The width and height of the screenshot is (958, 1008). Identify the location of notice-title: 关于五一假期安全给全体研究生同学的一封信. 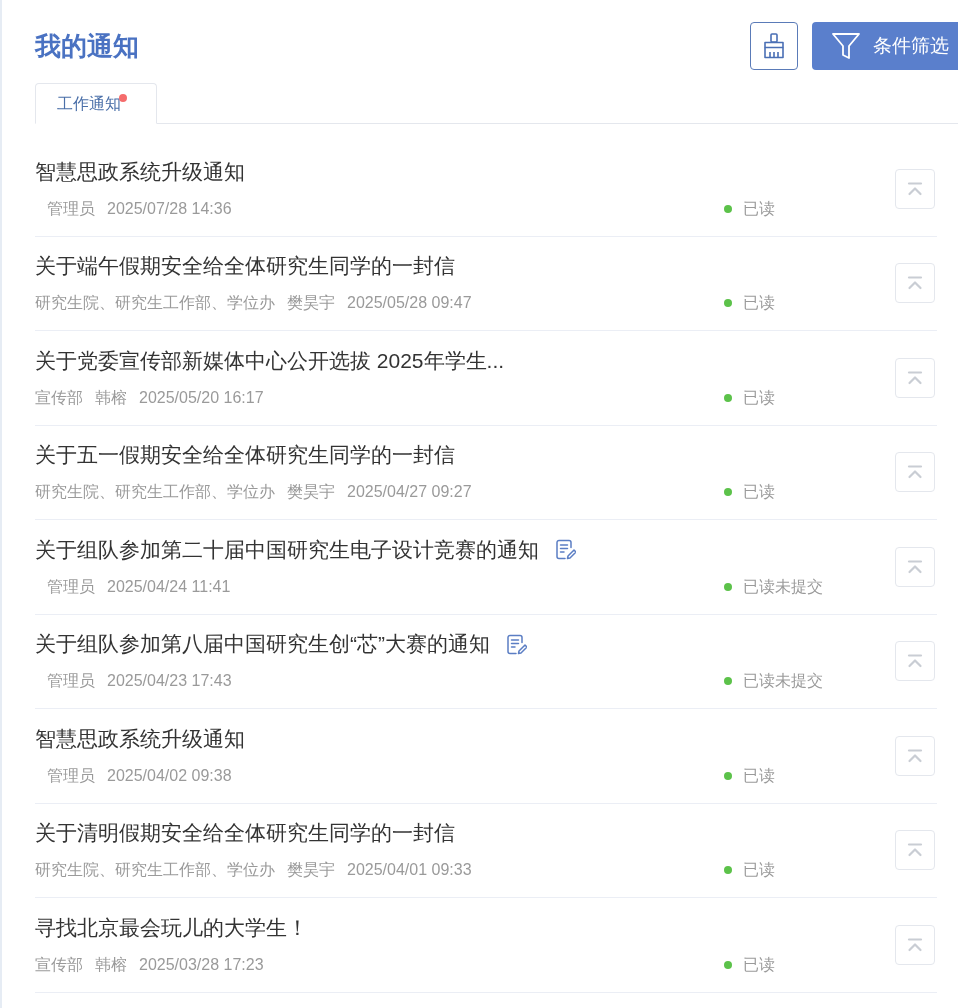
(245, 455).